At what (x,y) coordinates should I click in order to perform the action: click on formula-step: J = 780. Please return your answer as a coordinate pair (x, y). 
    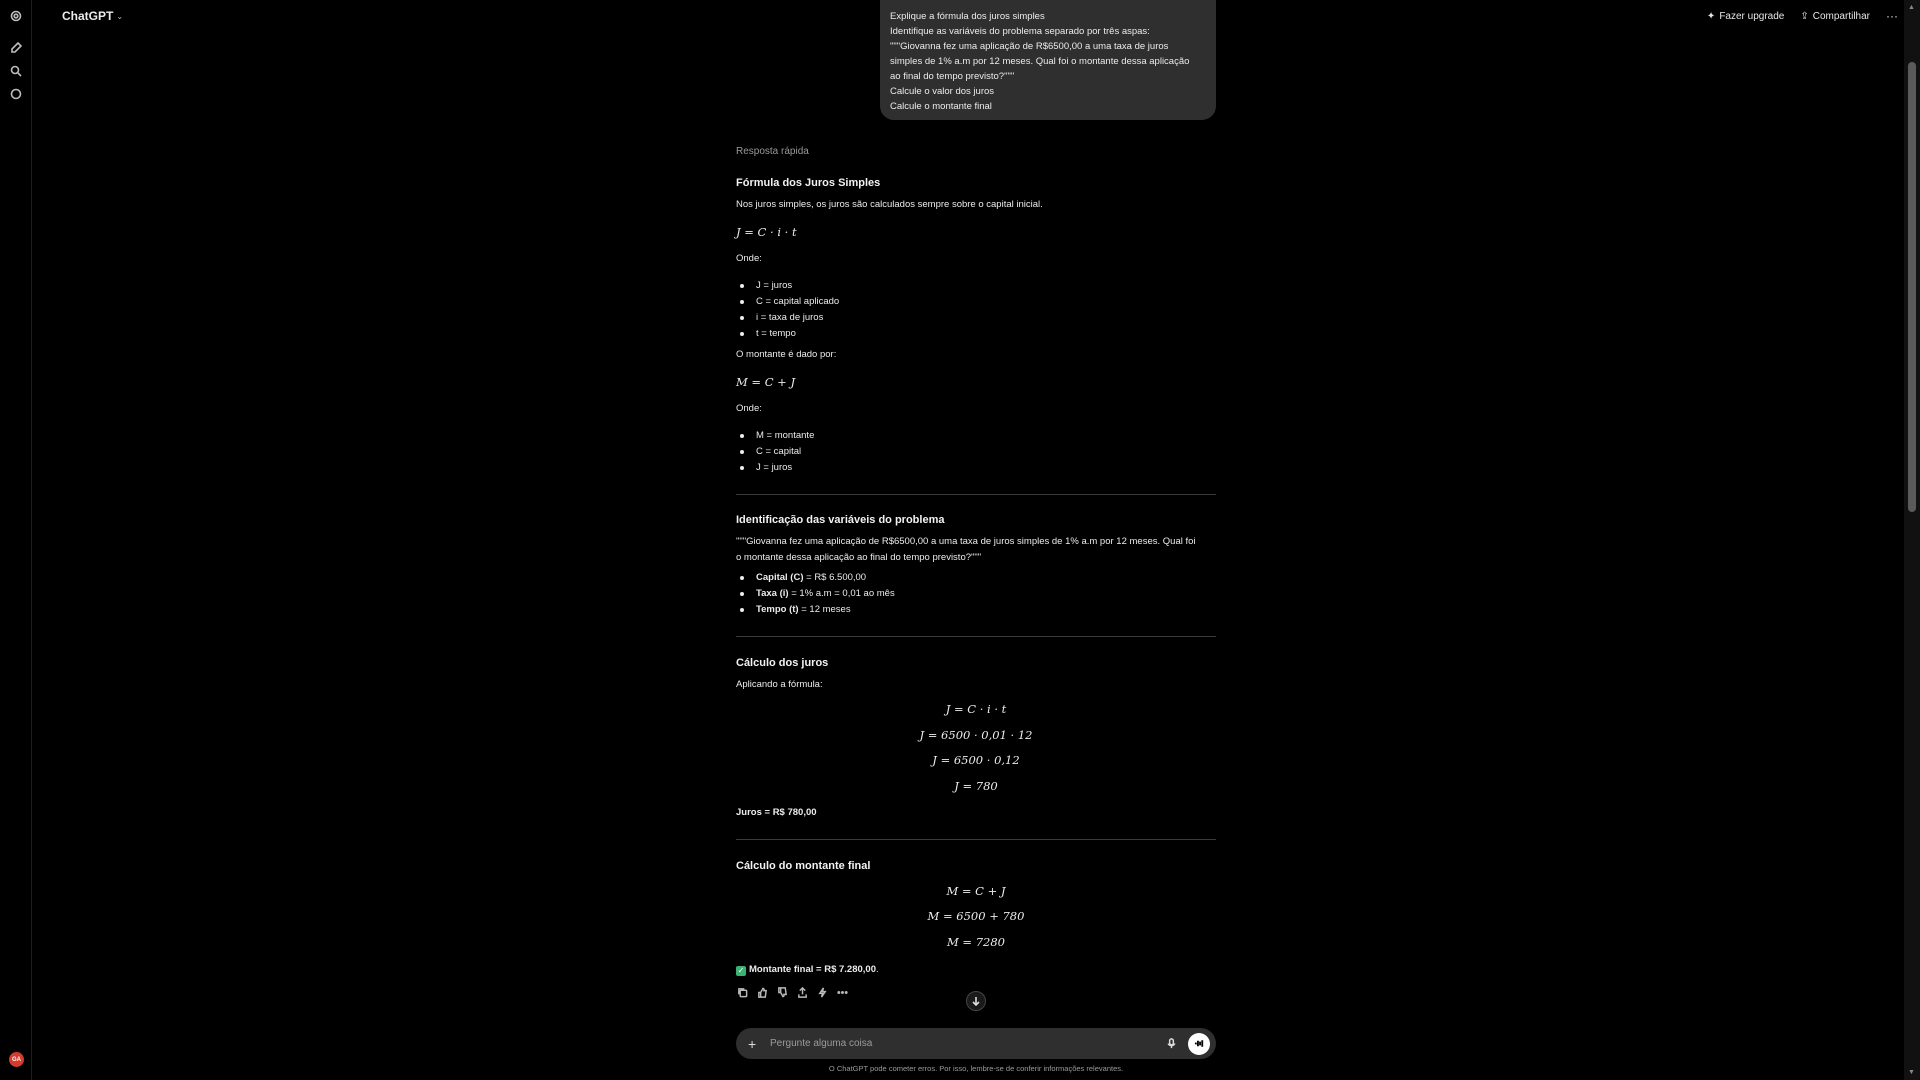
    Looking at the image, I should click on (976, 786).